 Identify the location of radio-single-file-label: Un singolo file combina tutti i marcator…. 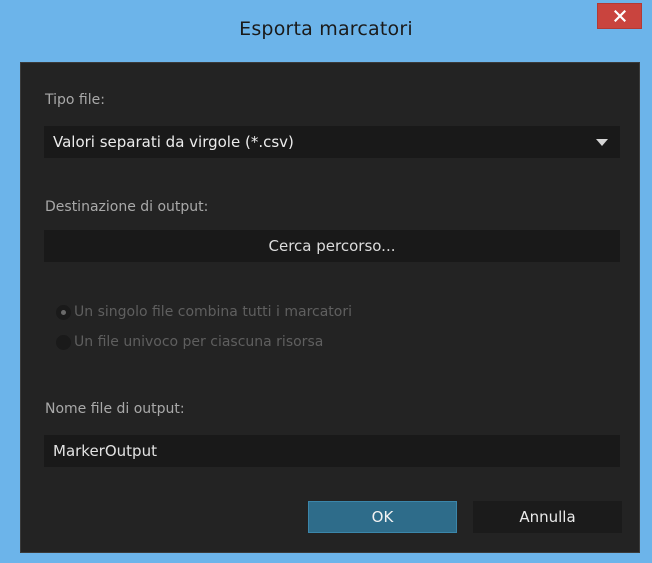
(213, 312).